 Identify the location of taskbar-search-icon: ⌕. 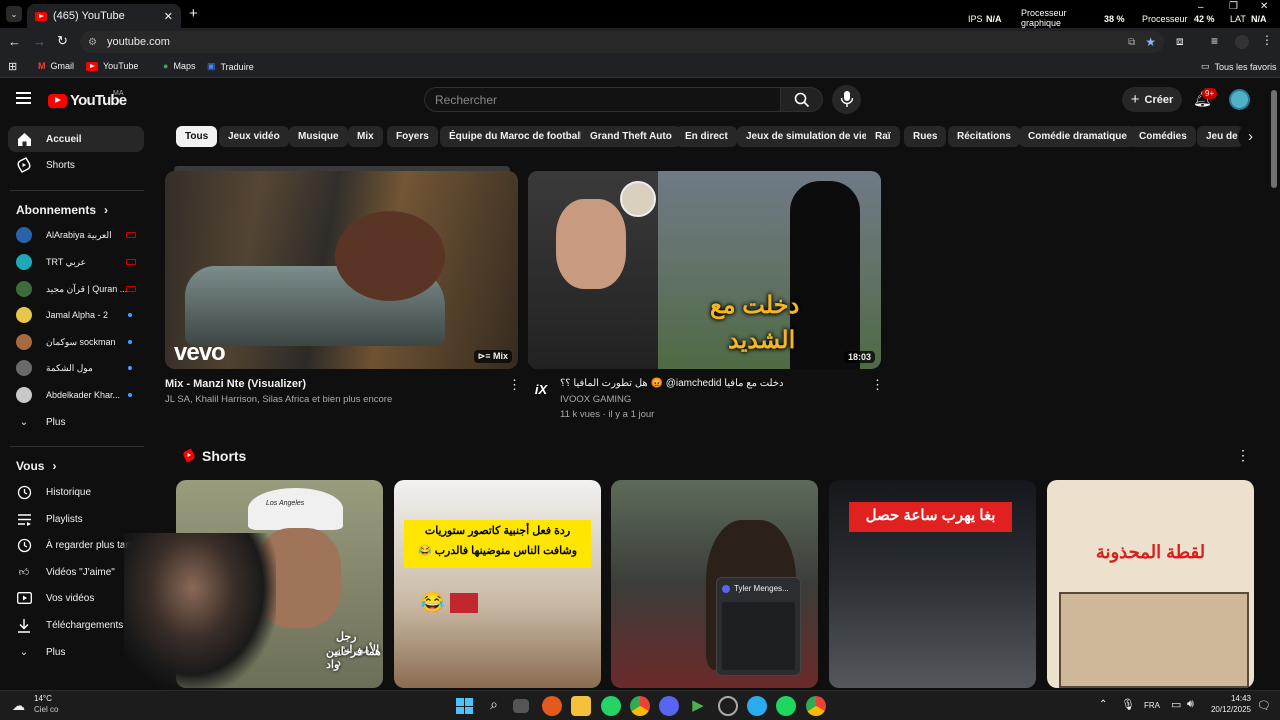
(494, 706).